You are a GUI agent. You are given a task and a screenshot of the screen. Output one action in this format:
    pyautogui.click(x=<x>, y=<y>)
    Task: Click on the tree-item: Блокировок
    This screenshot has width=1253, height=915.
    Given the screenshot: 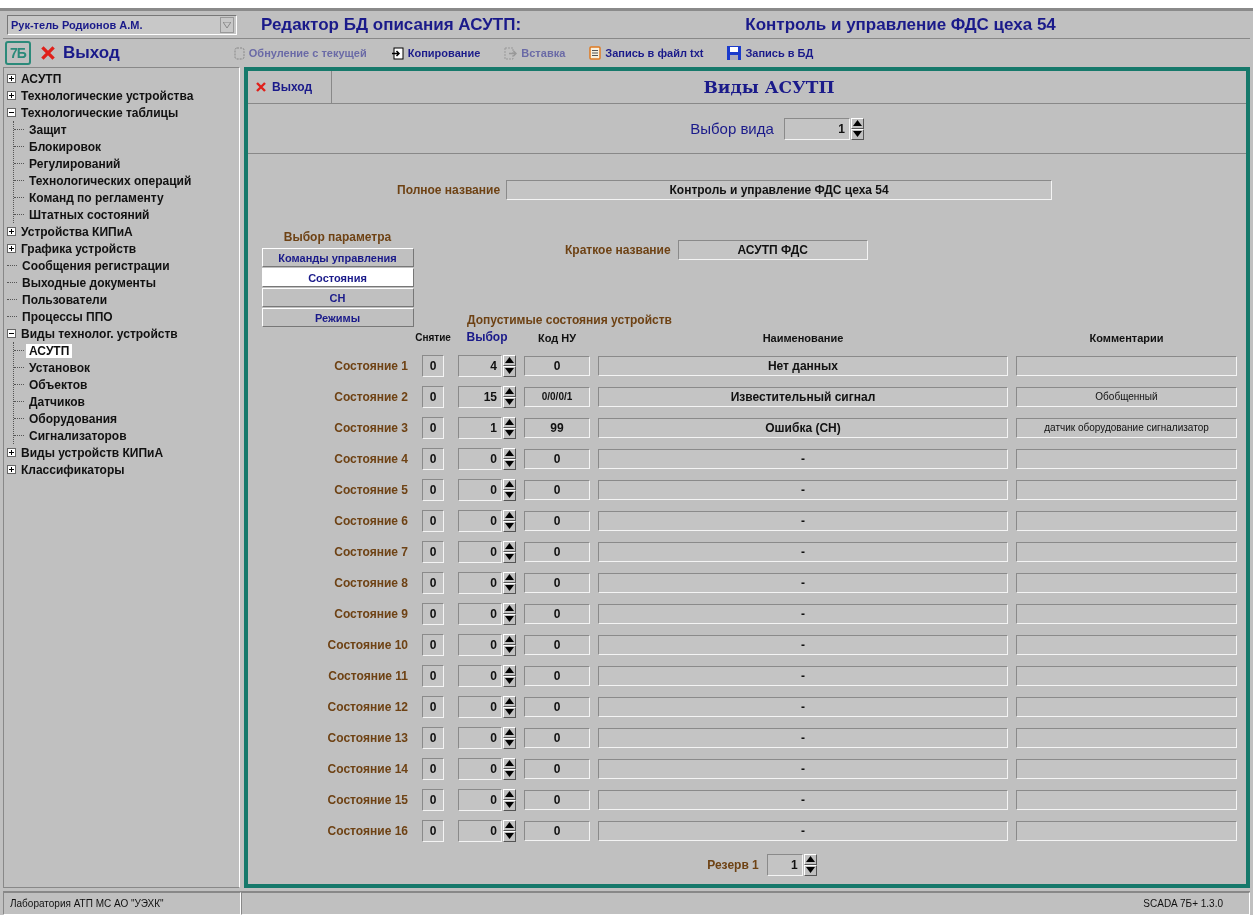 What is the action you would take?
    pyautogui.click(x=65, y=146)
    